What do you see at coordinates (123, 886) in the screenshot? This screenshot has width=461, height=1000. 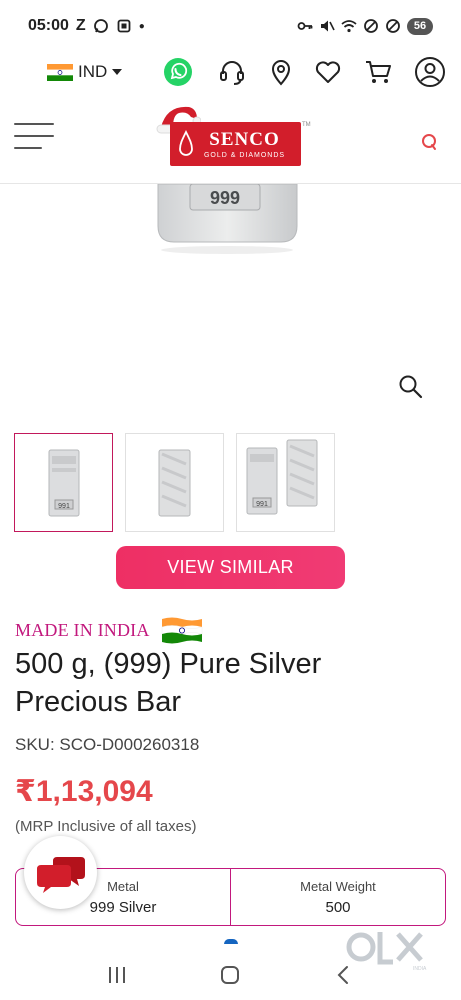 I see `spec-label: Metal` at bounding box center [123, 886].